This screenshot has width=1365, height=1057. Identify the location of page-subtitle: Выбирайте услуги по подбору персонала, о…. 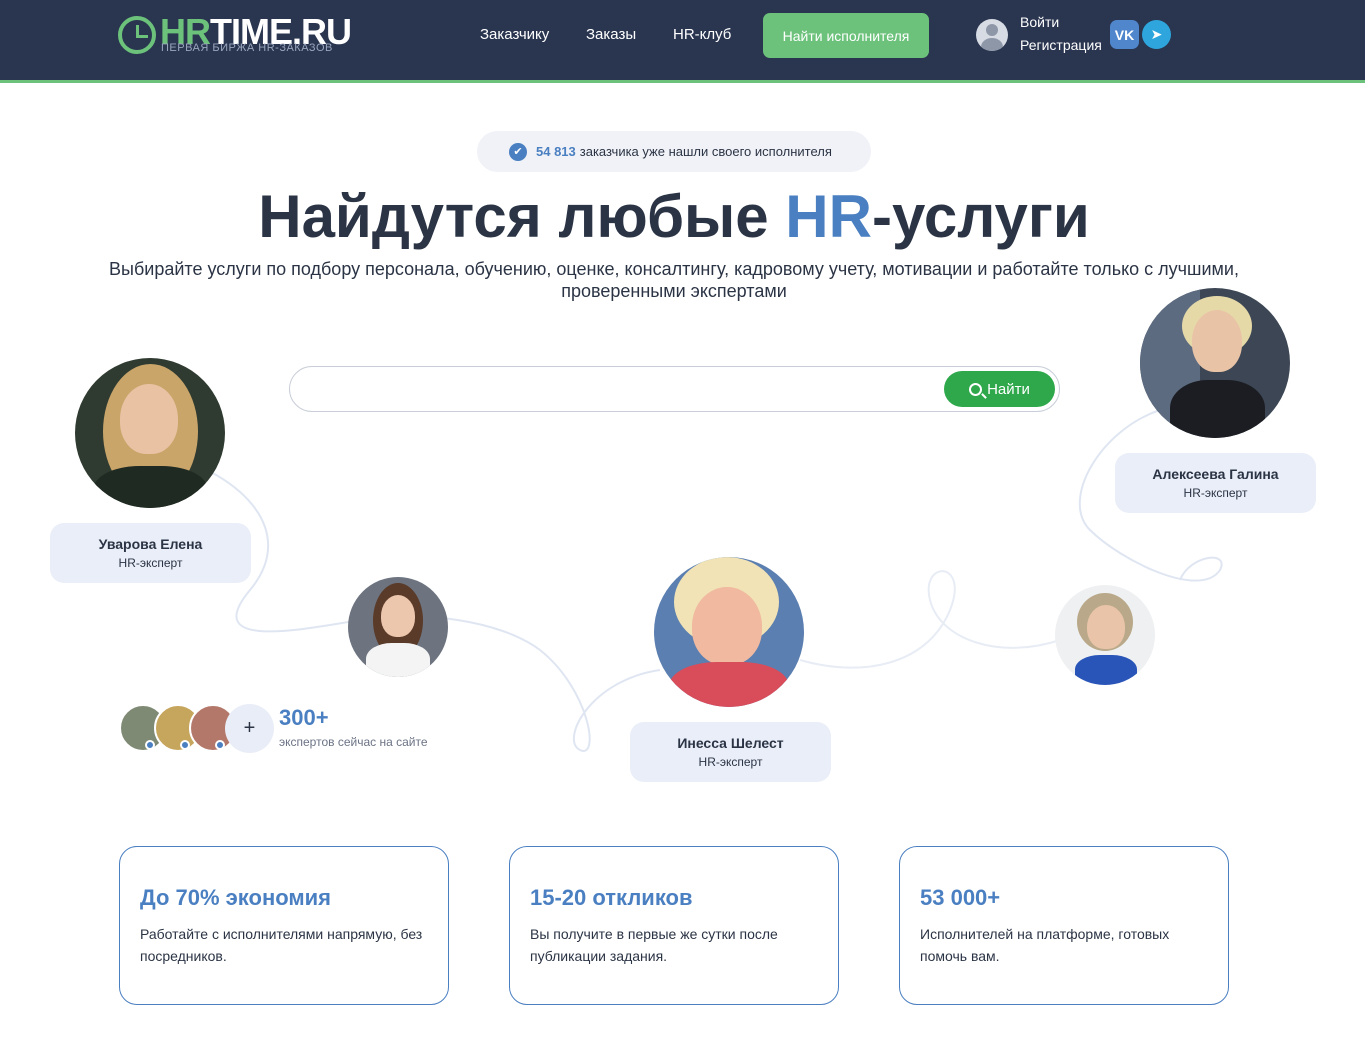
(674, 280).